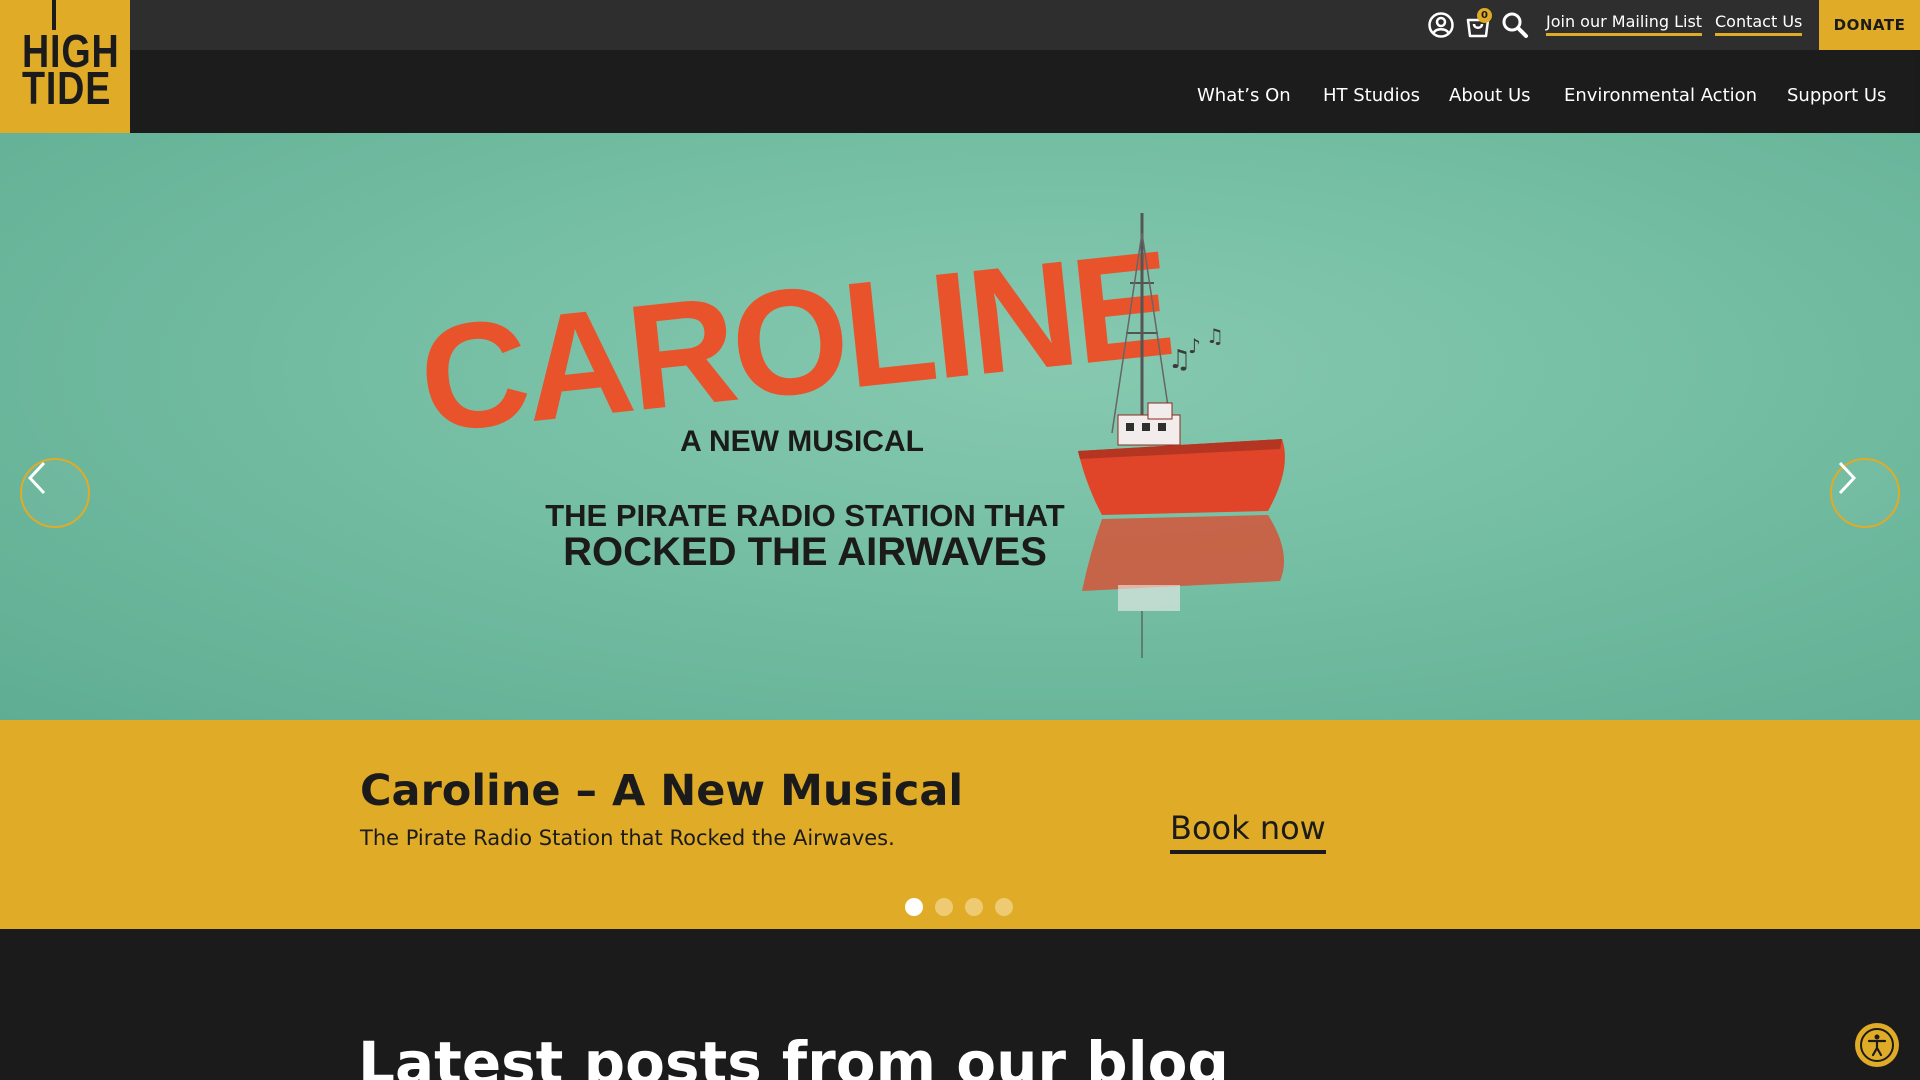 Image resolution: width=1920 pixels, height=1080 pixels. Describe the element at coordinates (959, 907) in the screenshot. I see `slide-pagination` at that location.